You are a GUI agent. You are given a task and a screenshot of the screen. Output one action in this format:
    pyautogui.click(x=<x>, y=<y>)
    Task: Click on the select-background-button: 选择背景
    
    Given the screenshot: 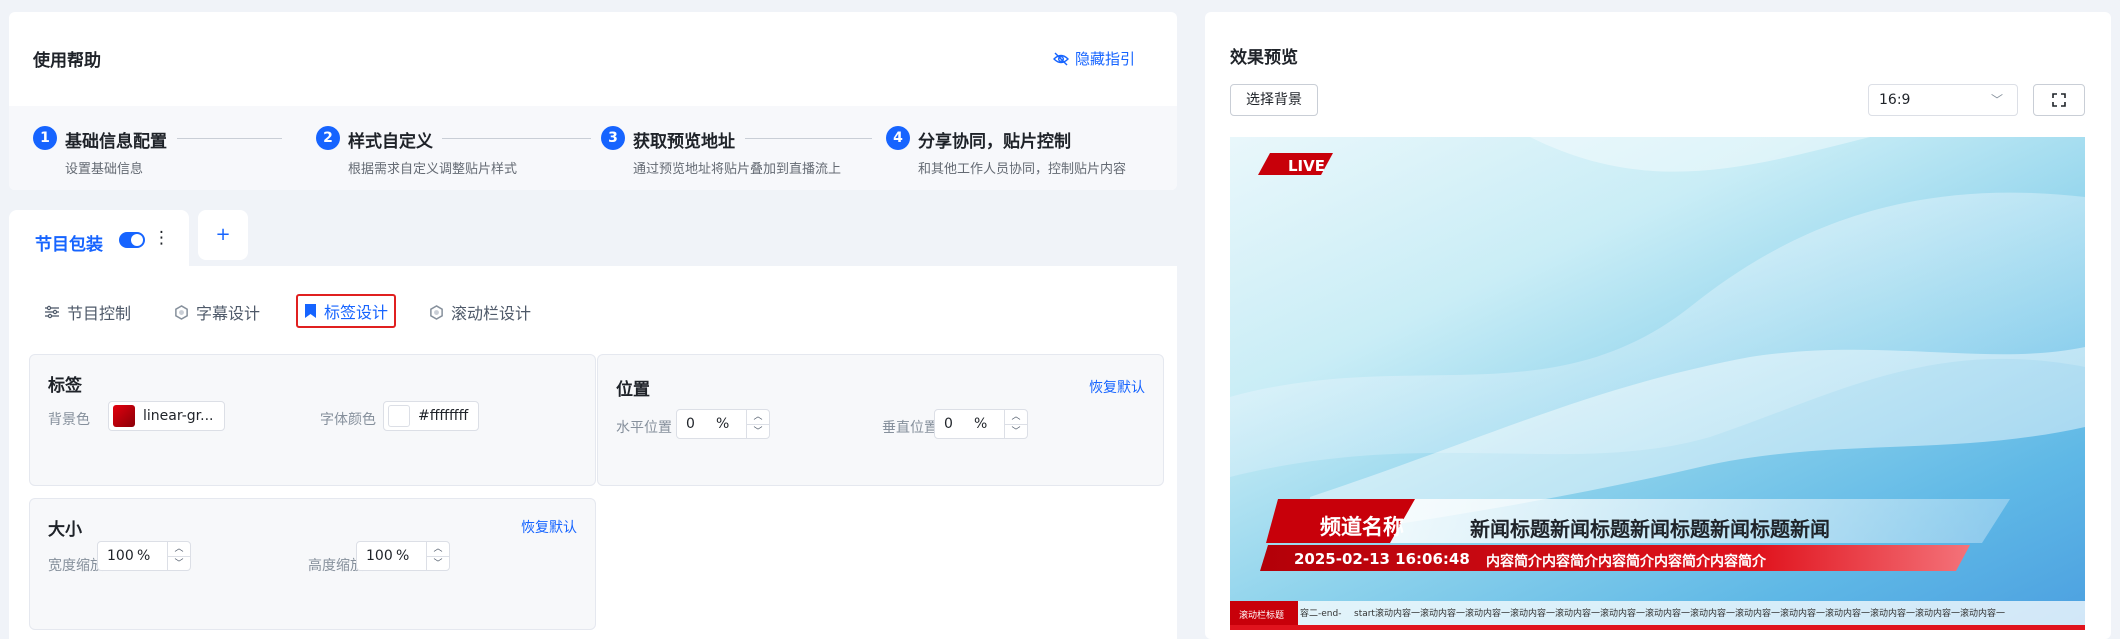 What is the action you would take?
    pyautogui.click(x=1274, y=100)
    